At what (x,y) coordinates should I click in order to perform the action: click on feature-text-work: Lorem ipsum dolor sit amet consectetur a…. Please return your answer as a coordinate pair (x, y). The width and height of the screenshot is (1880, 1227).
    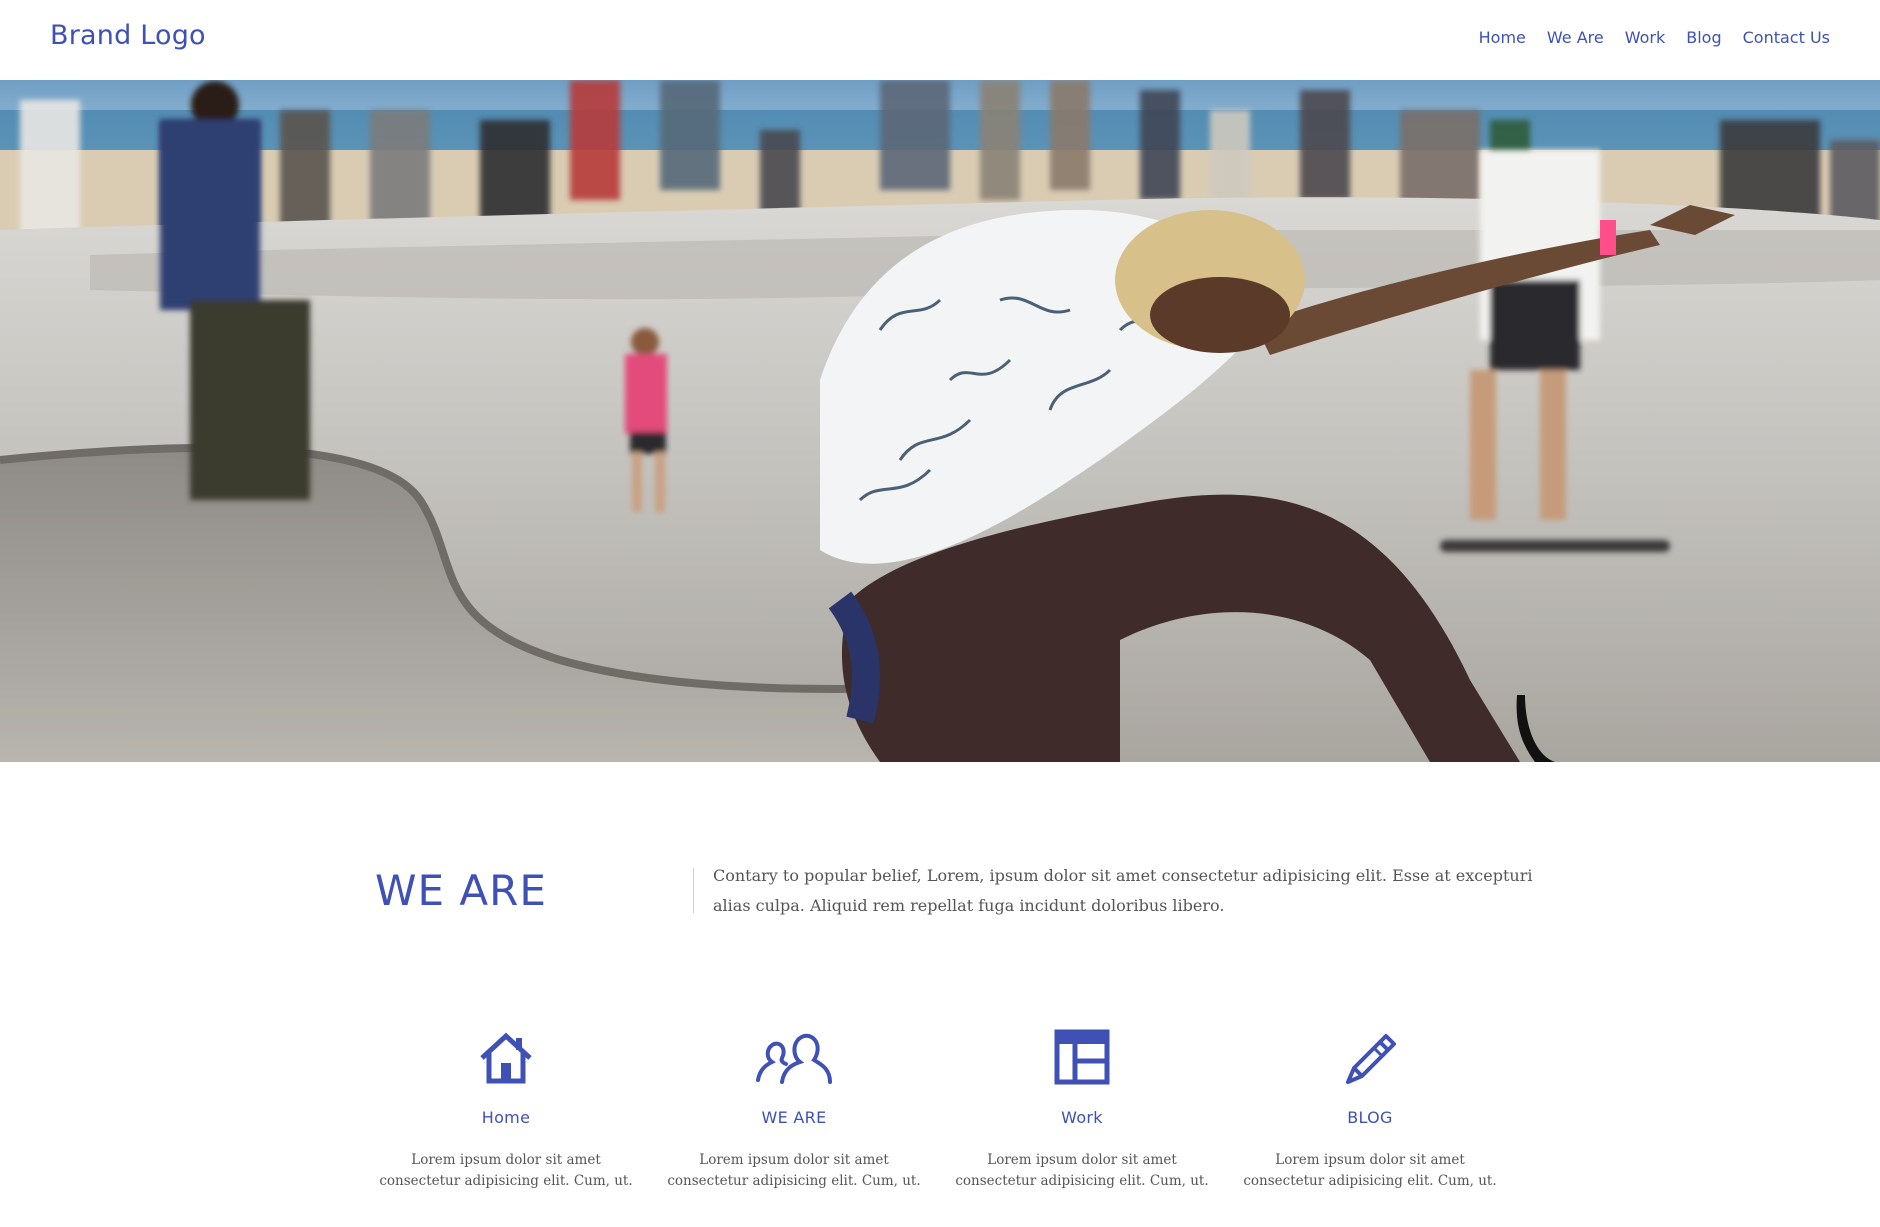
    Looking at the image, I should click on (1082, 1170).